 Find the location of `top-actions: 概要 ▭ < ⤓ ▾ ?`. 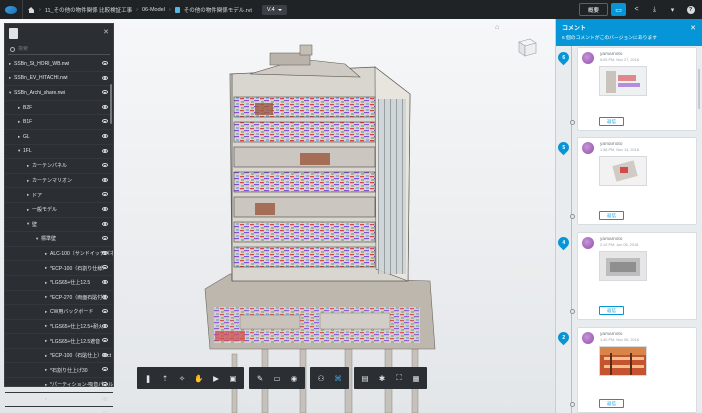

top-actions: 概要 ▭ < ⤓ ▾ ? is located at coordinates (640, 9).